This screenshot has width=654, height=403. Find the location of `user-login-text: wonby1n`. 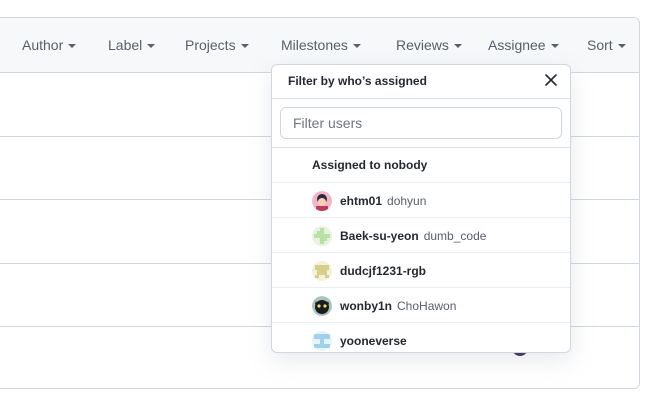

user-login-text: wonby1n is located at coordinates (366, 306).